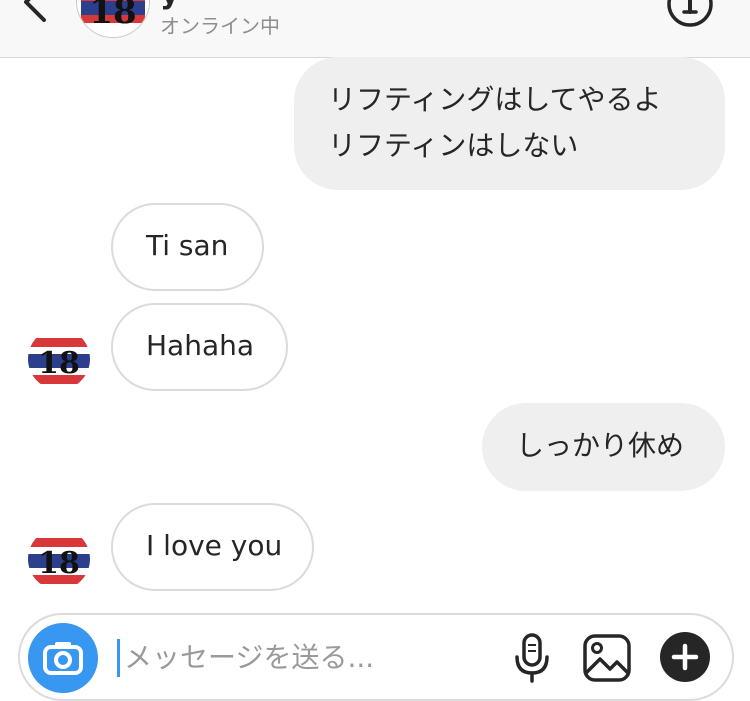  I want to click on message-bubble-outgoing: リフティングはしてやるよ リフティンはしない, so click(509, 123).